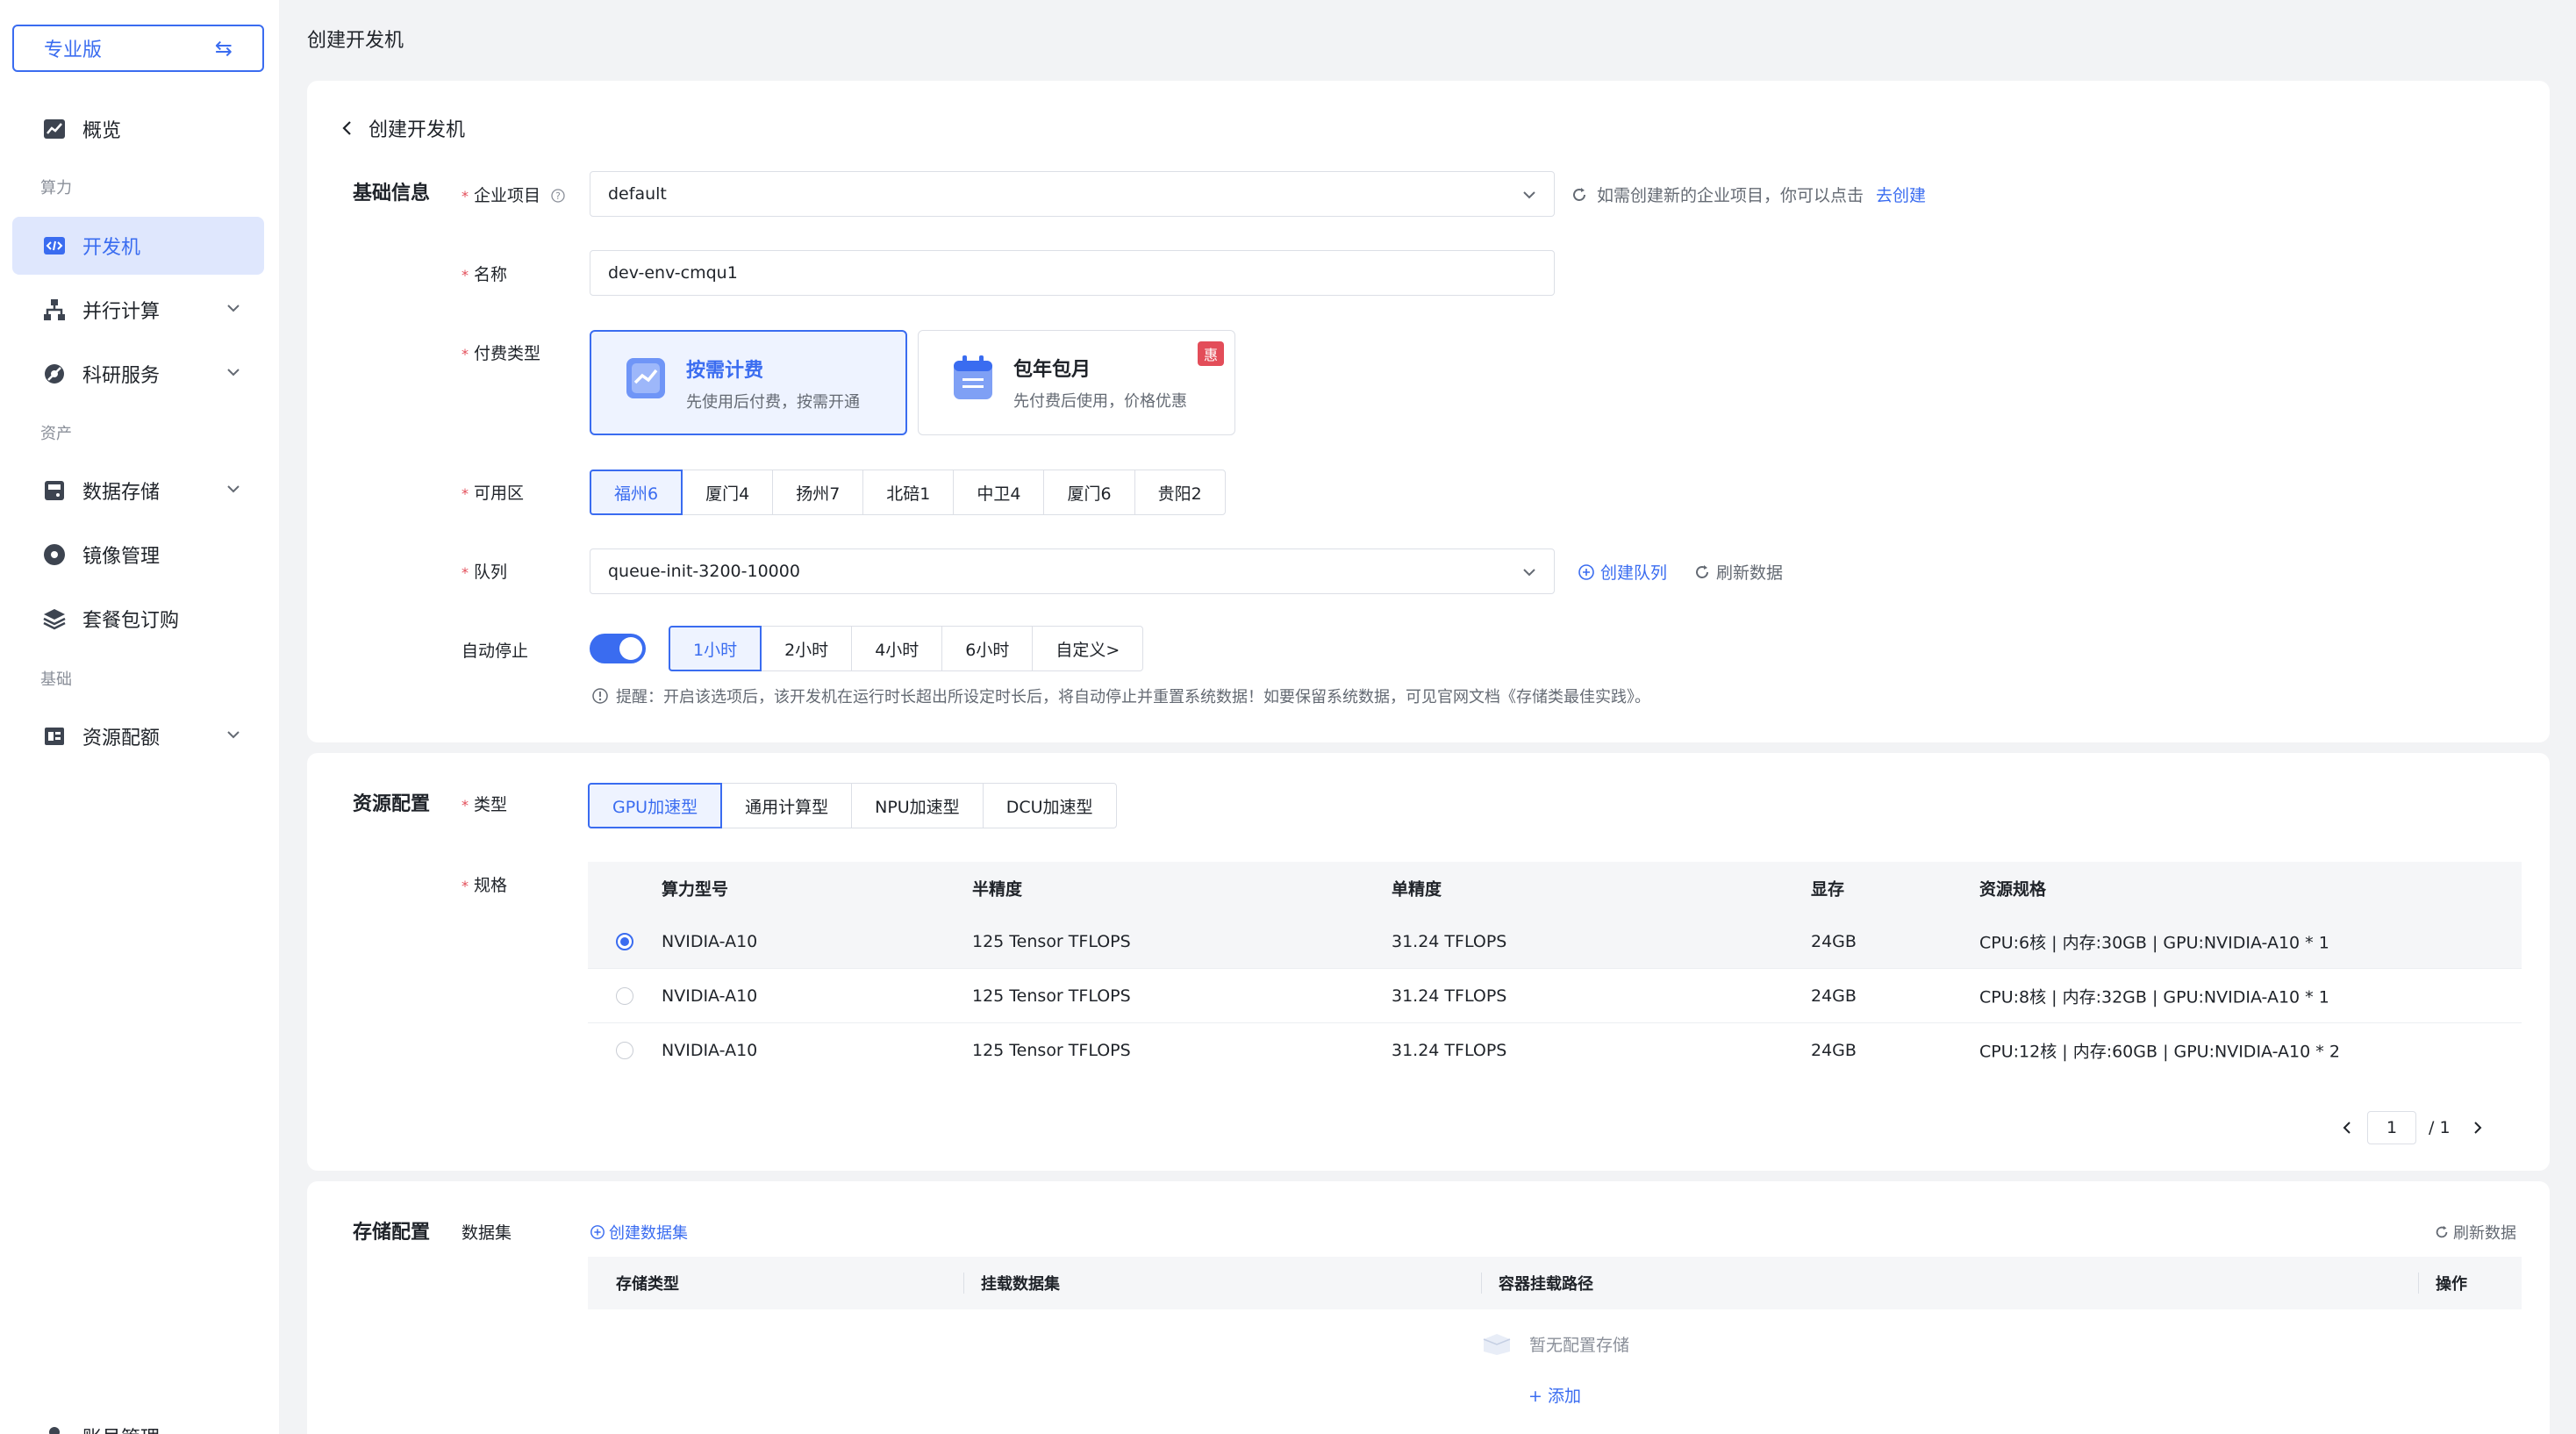  What do you see at coordinates (1211, 353) in the screenshot?
I see `discount-badge: 惠` at bounding box center [1211, 353].